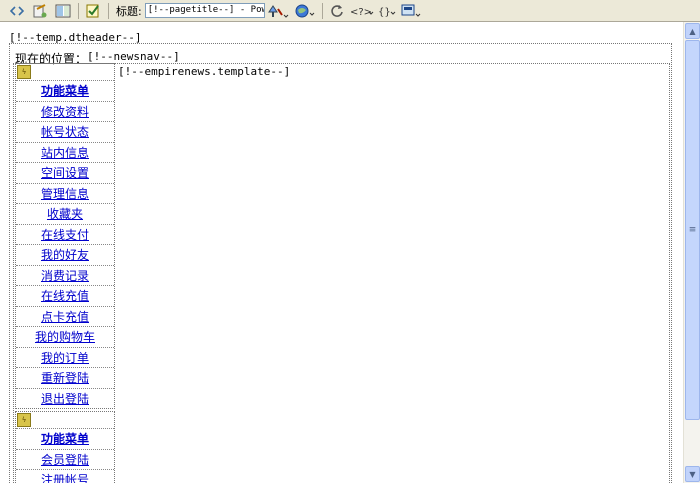  I want to click on menu-item-friends: 我的好友, so click(65, 254).